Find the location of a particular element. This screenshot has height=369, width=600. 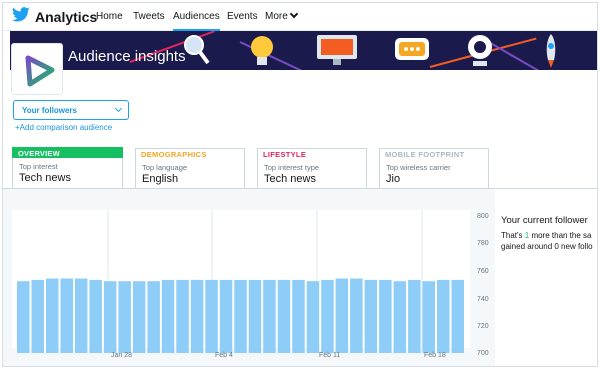

y-tick-label: 720 is located at coordinates (483, 326).